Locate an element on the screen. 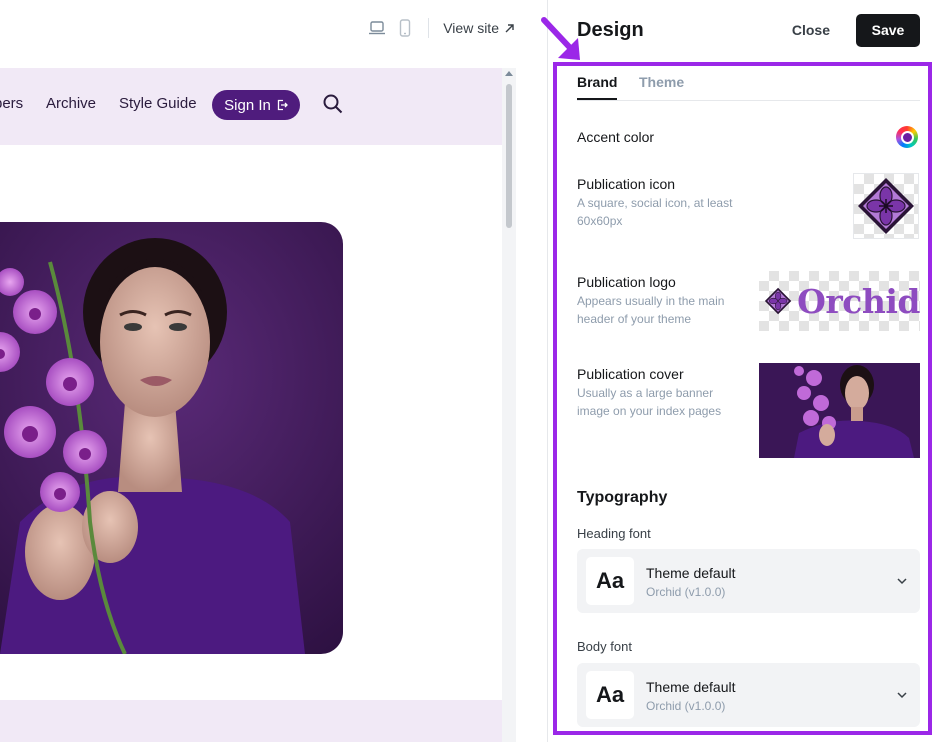 The height and width of the screenshot is (742, 932). accent-color-label: Accent color is located at coordinates (616, 137).